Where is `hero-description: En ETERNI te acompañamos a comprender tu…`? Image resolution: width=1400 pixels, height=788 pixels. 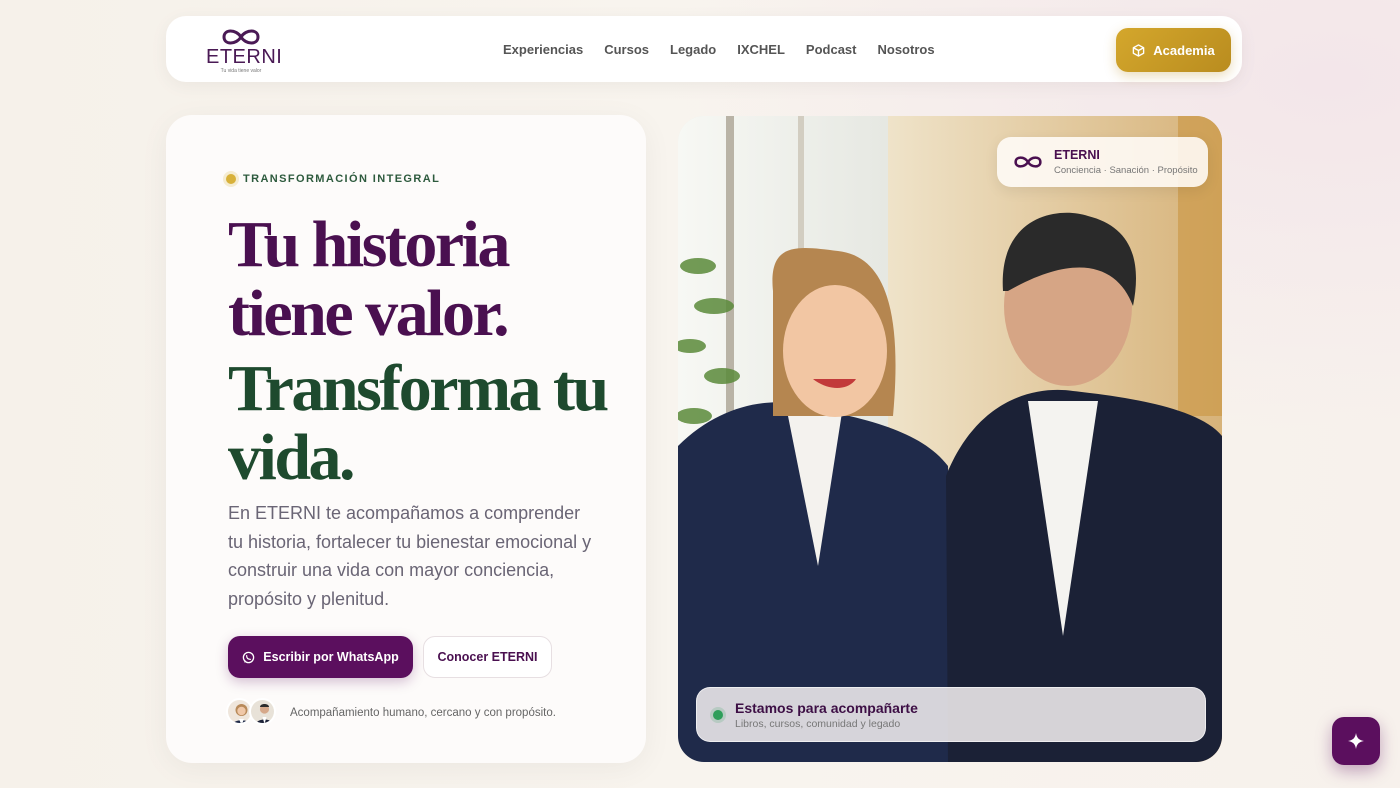 hero-description: En ETERNI te acompañamos a comprender tu… is located at coordinates (410, 556).